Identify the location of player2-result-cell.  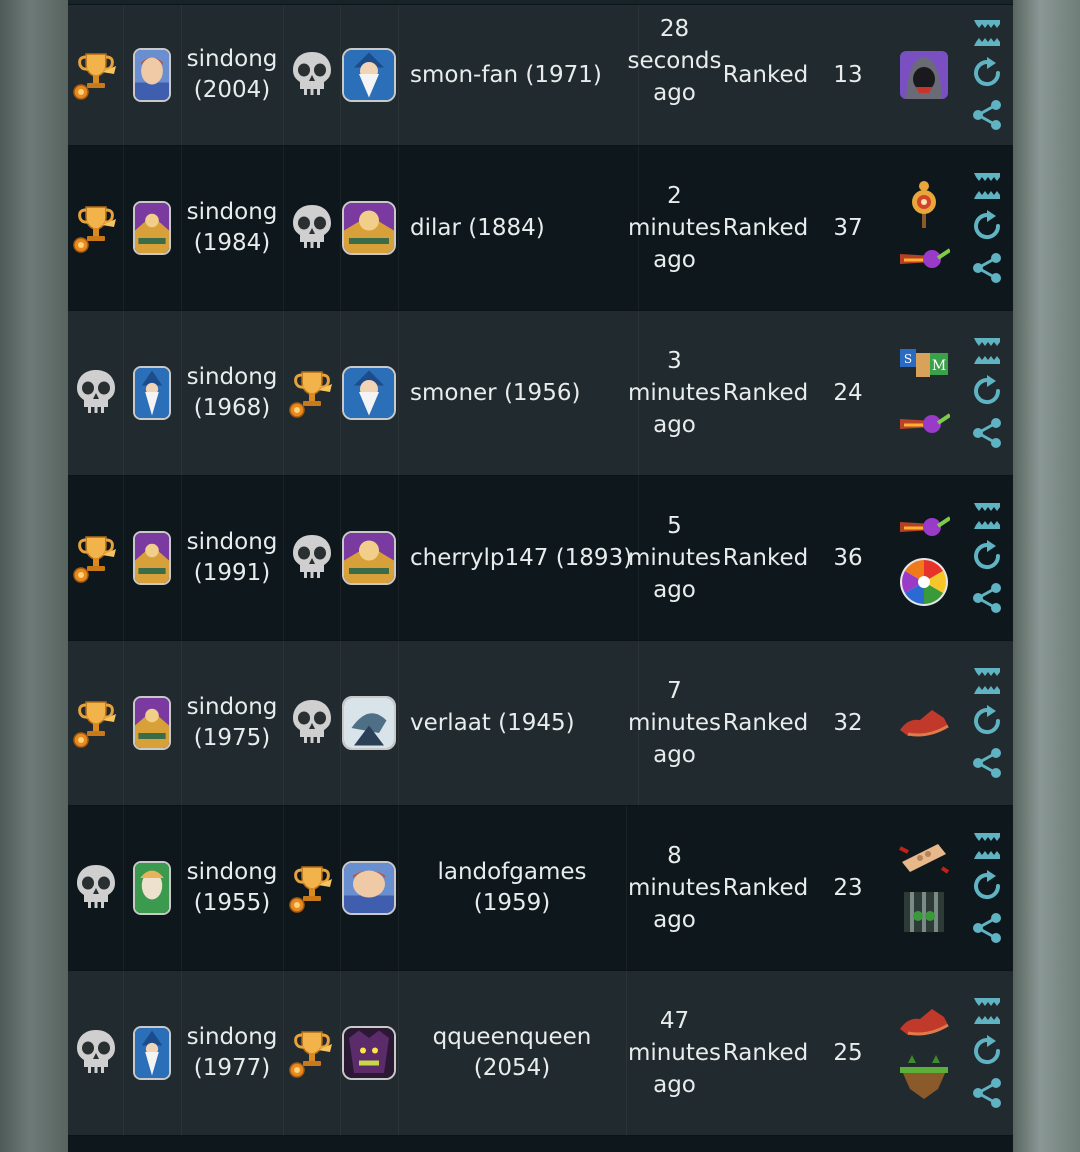
(312, 393).